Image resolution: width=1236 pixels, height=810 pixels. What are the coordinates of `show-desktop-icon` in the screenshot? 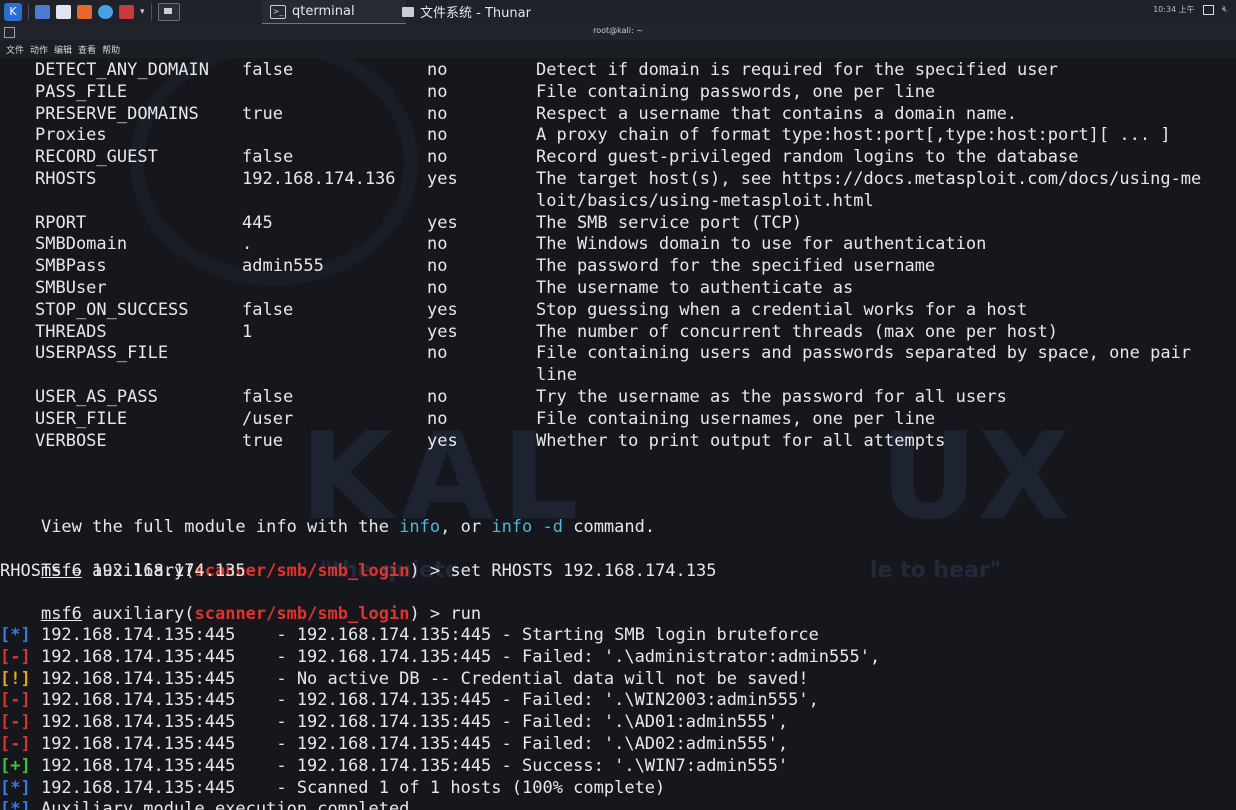 It's located at (42, 12).